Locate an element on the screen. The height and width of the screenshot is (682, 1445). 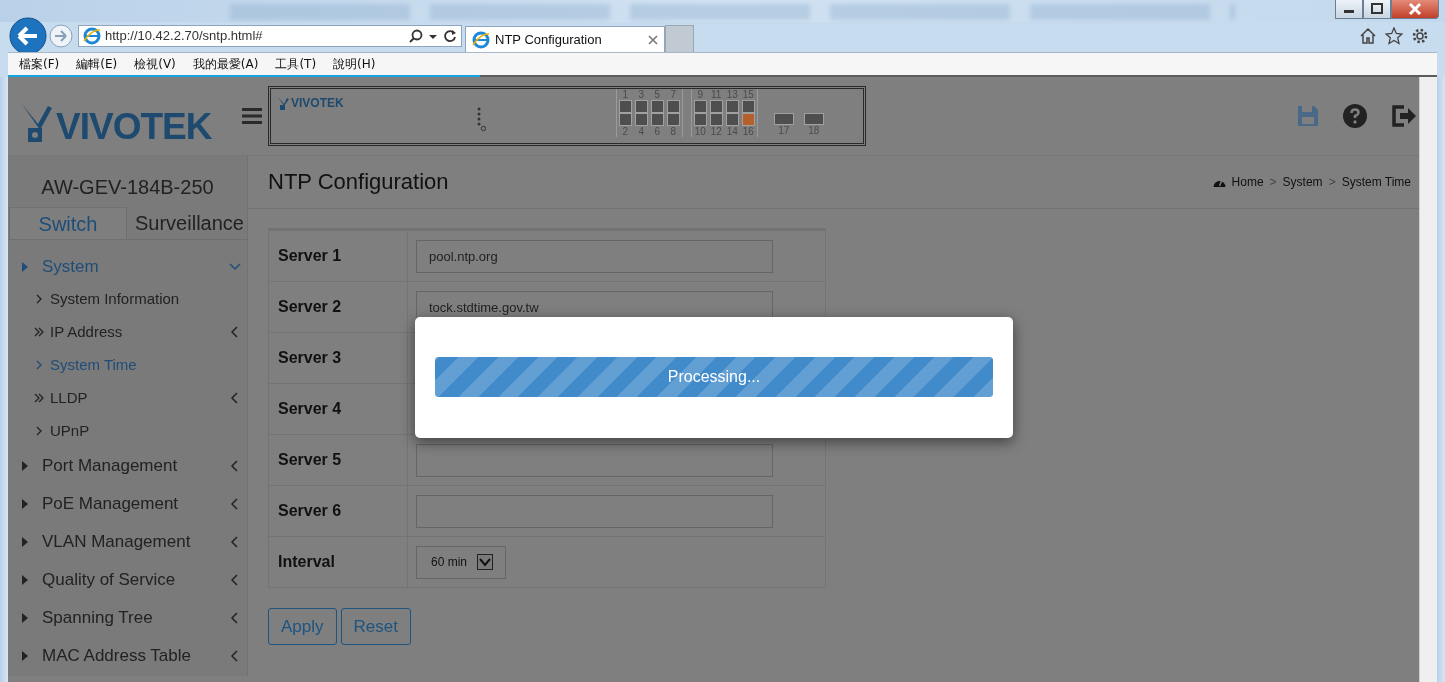
minimize-button is located at coordinates (1349, 9).